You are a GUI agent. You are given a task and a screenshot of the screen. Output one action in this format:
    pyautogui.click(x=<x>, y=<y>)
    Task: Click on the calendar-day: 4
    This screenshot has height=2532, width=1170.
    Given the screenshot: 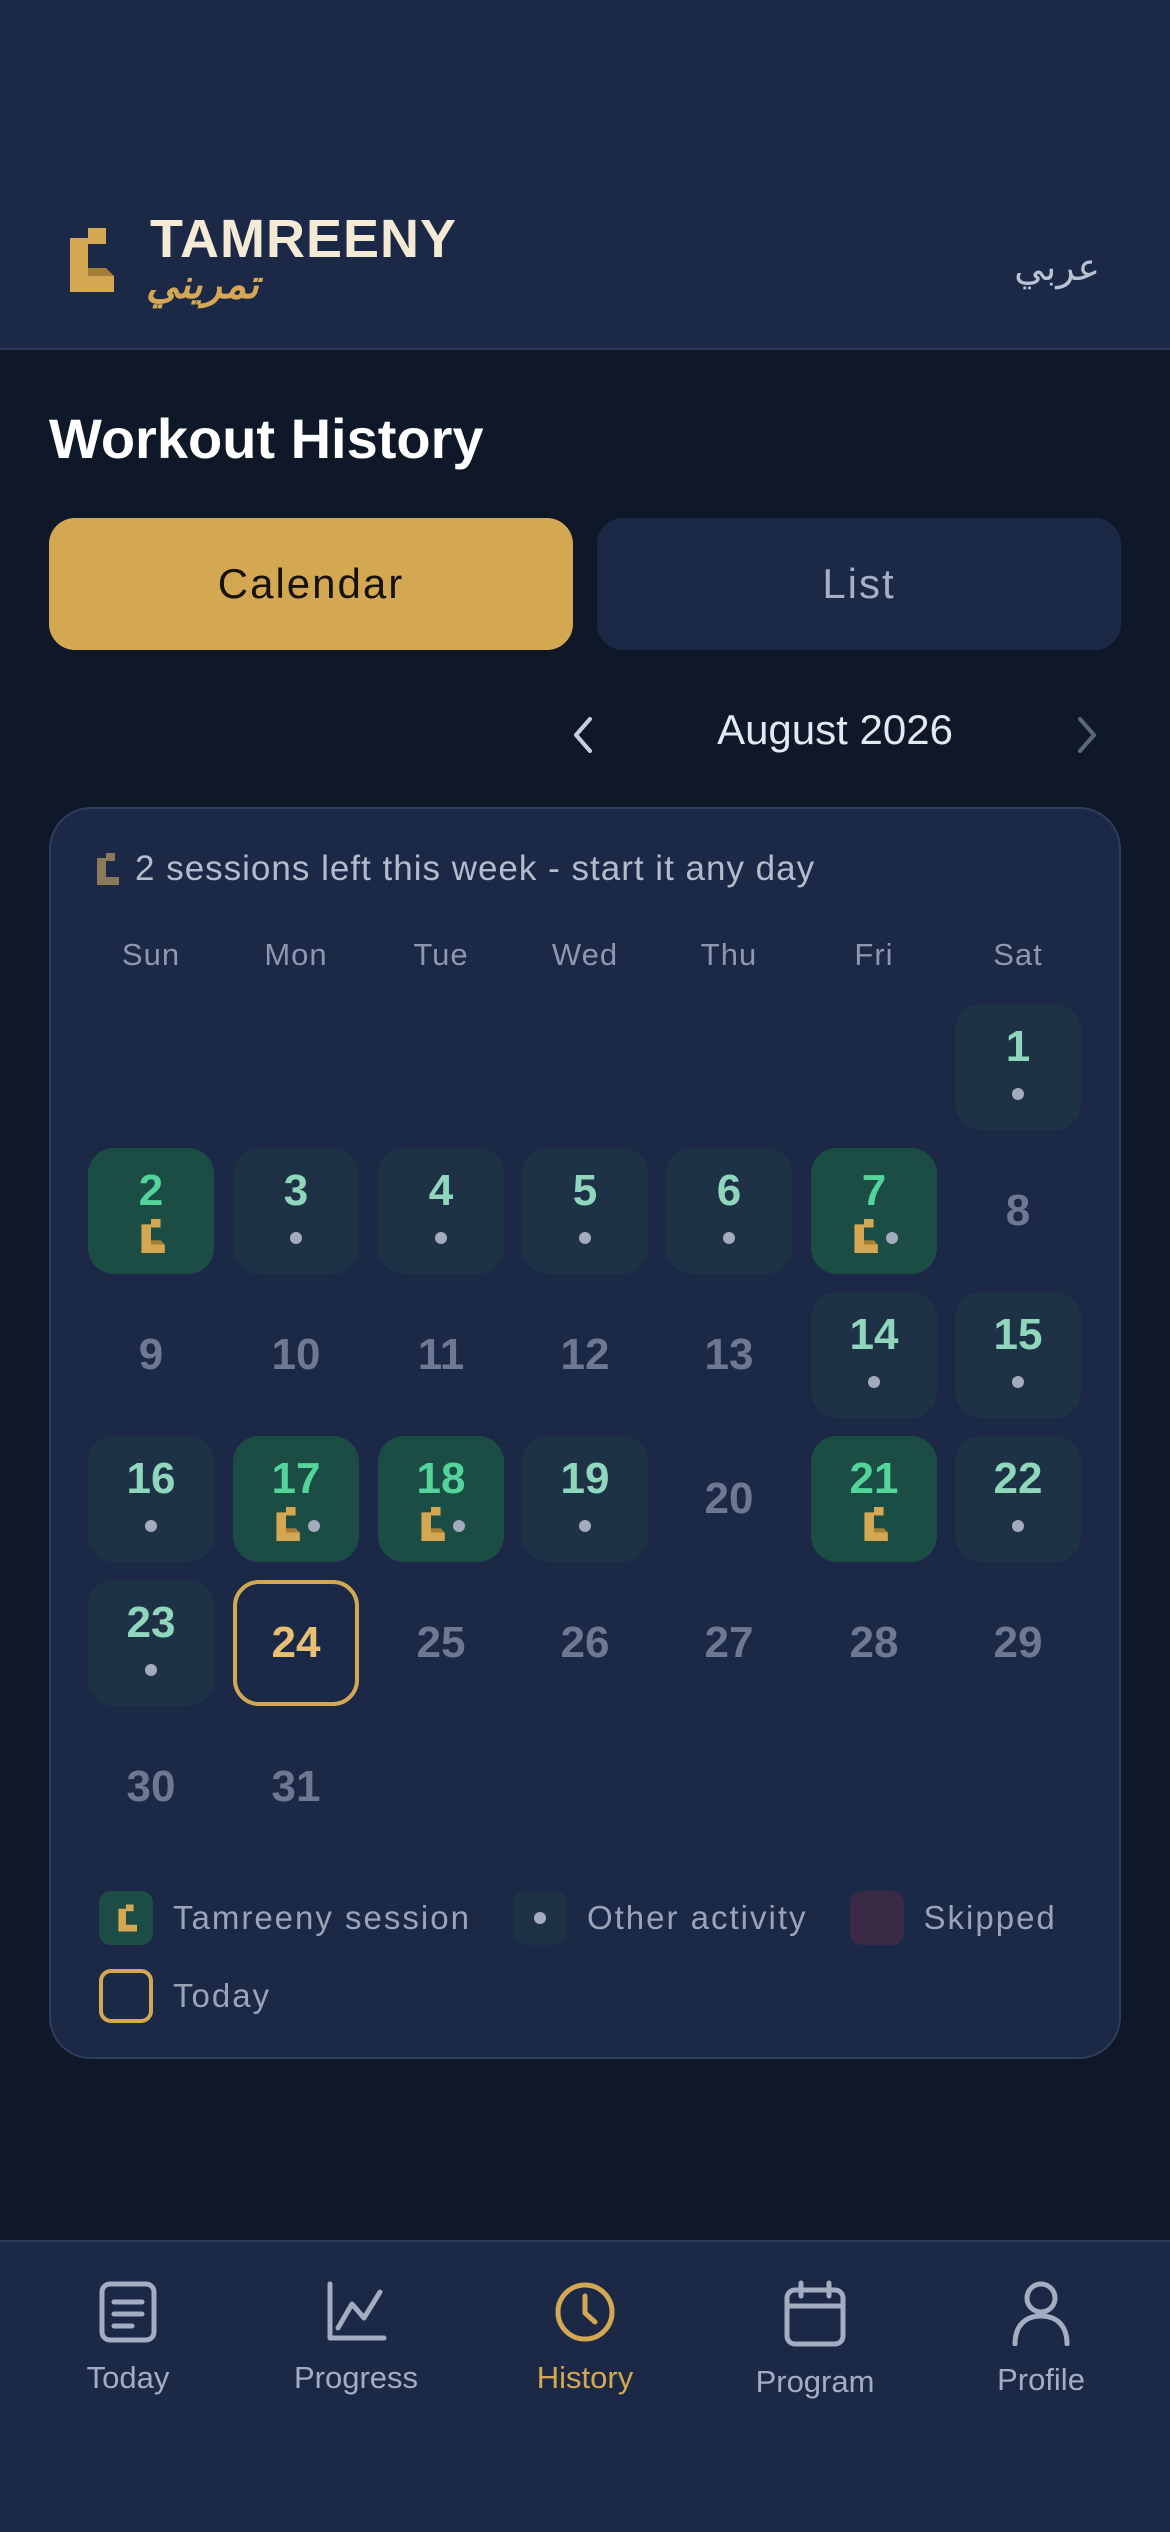 What is the action you would take?
    pyautogui.click(x=441, y=1211)
    